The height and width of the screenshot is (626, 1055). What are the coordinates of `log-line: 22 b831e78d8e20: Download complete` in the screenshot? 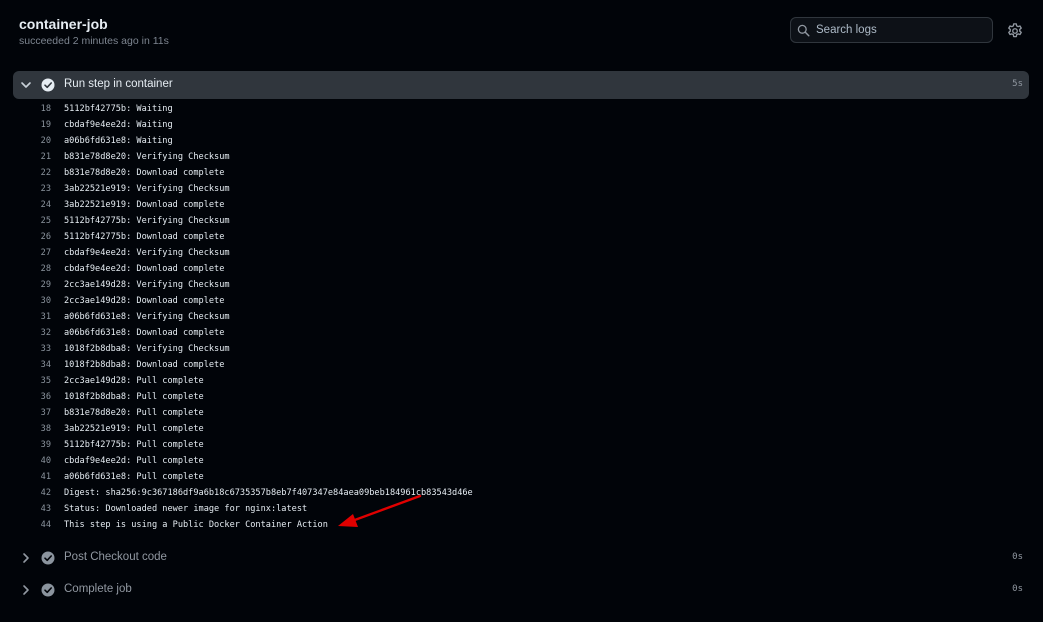 It's located at (525, 173).